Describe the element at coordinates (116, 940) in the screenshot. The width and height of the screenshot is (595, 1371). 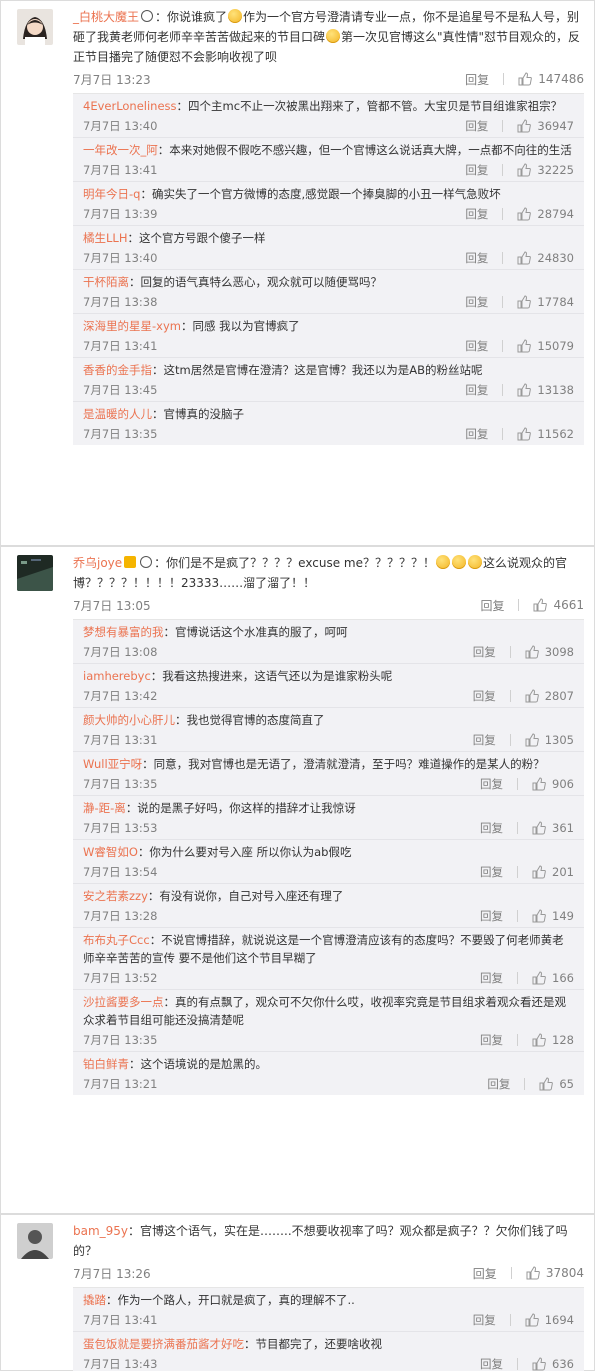
I see `reply-username: 布布丸子Ccc` at that location.